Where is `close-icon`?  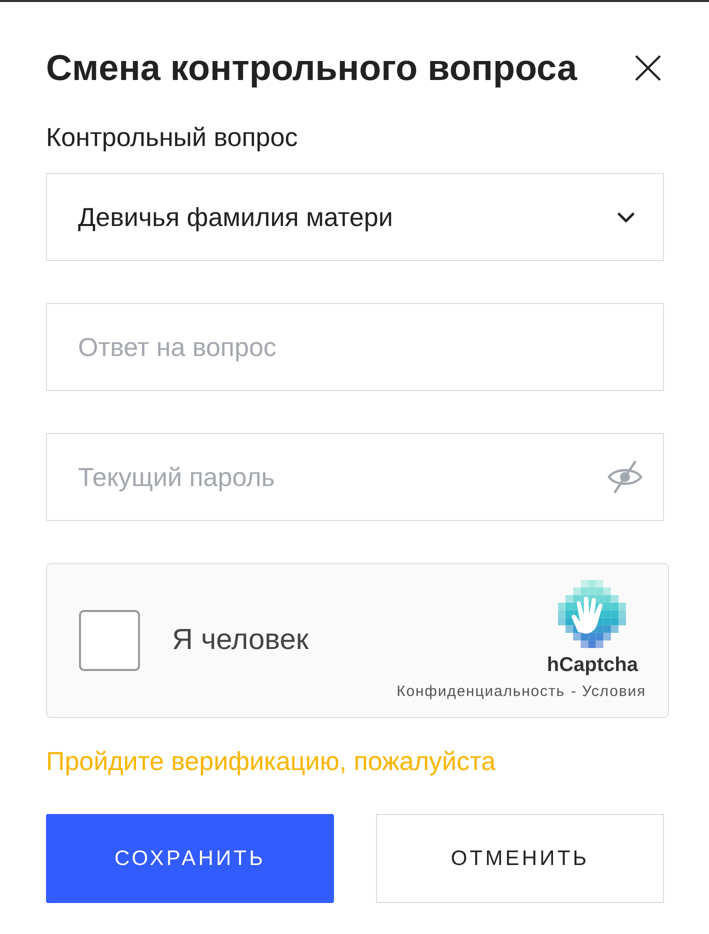 close-icon is located at coordinates (648, 68).